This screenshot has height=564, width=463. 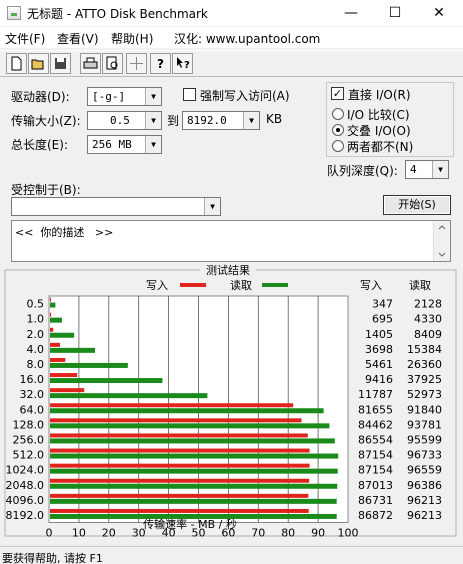 I want to click on menu-view: 查看(V), so click(x=78, y=38).